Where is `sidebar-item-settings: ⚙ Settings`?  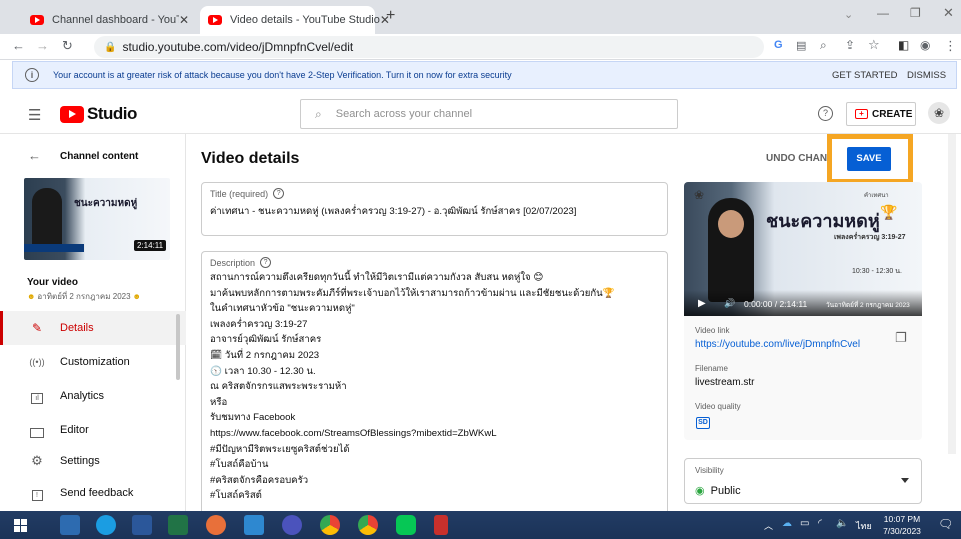
sidebar-item-settings: ⚙ Settings is located at coordinates (93, 461).